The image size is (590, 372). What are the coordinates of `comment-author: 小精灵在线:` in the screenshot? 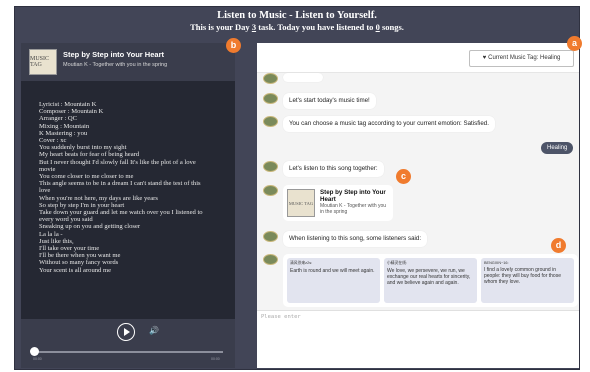 It's located at (397, 263).